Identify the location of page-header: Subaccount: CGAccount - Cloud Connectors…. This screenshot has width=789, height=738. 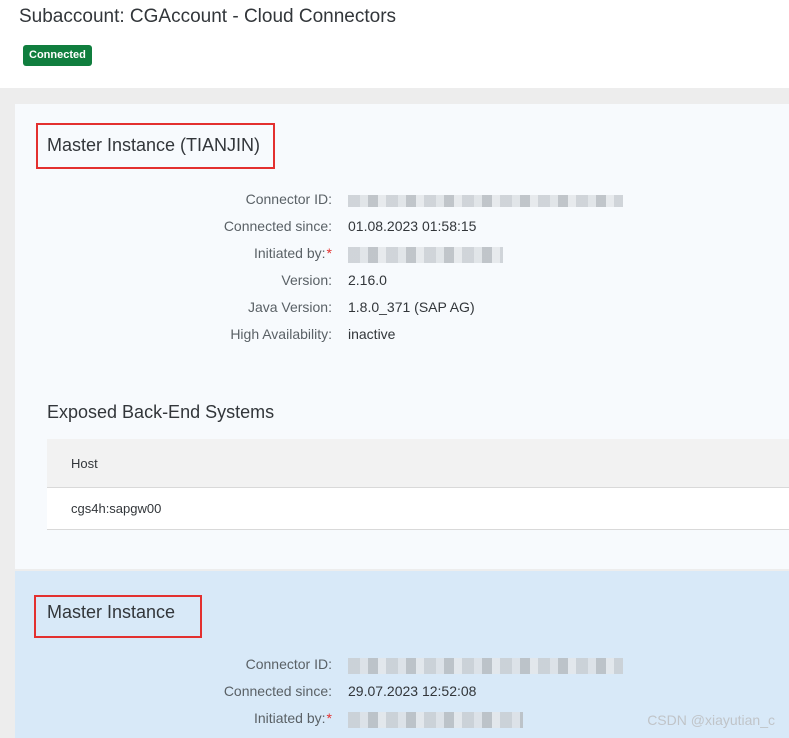
(394, 44).